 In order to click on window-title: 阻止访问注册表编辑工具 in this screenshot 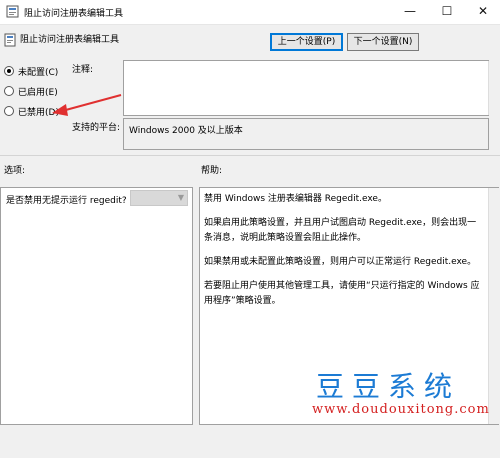, I will do `click(74, 14)`.